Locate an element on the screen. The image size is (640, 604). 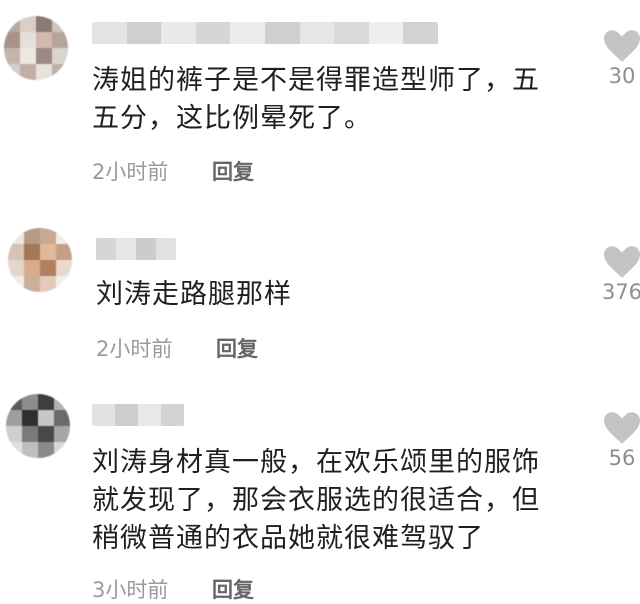
like-button: 376 is located at coordinates (618, 275).